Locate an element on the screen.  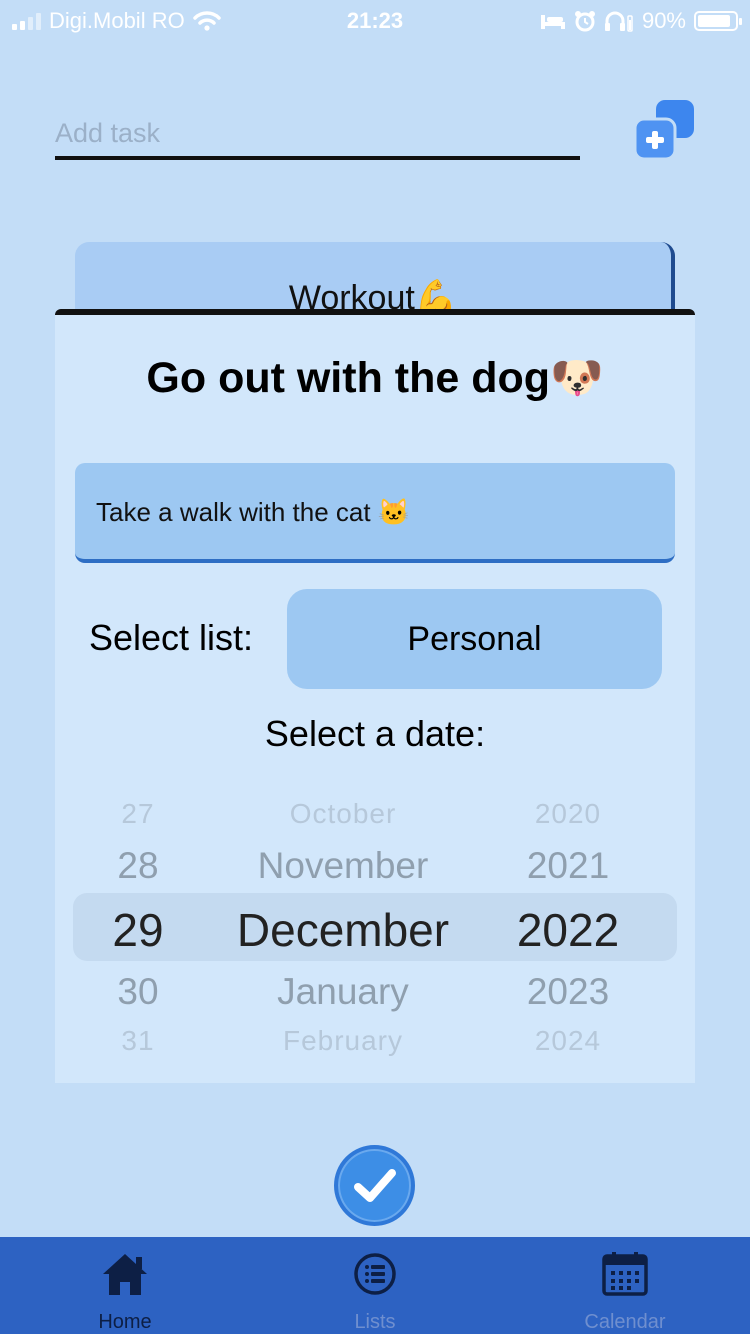
signal-icon is located at coordinates (26, 21).